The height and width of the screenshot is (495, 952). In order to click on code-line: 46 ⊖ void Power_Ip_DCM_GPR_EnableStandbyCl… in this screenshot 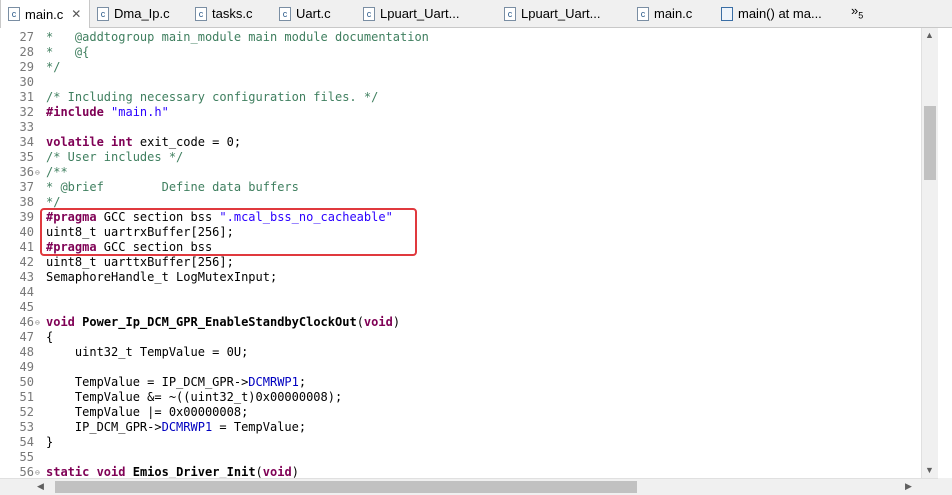, I will do `click(460, 322)`.